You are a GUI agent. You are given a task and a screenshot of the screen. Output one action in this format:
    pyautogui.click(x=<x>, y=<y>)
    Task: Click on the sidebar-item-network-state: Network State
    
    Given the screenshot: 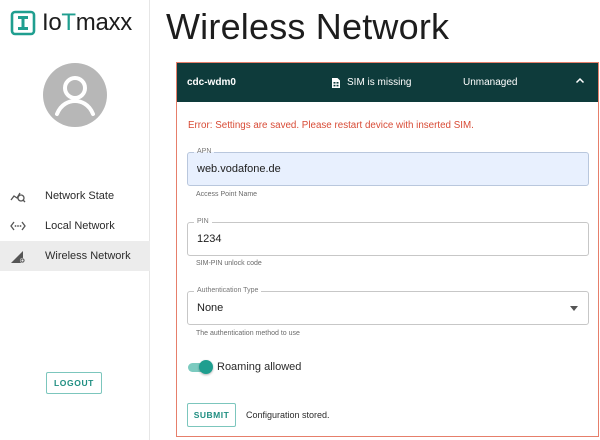 What is the action you would take?
    pyautogui.click(x=75, y=196)
    